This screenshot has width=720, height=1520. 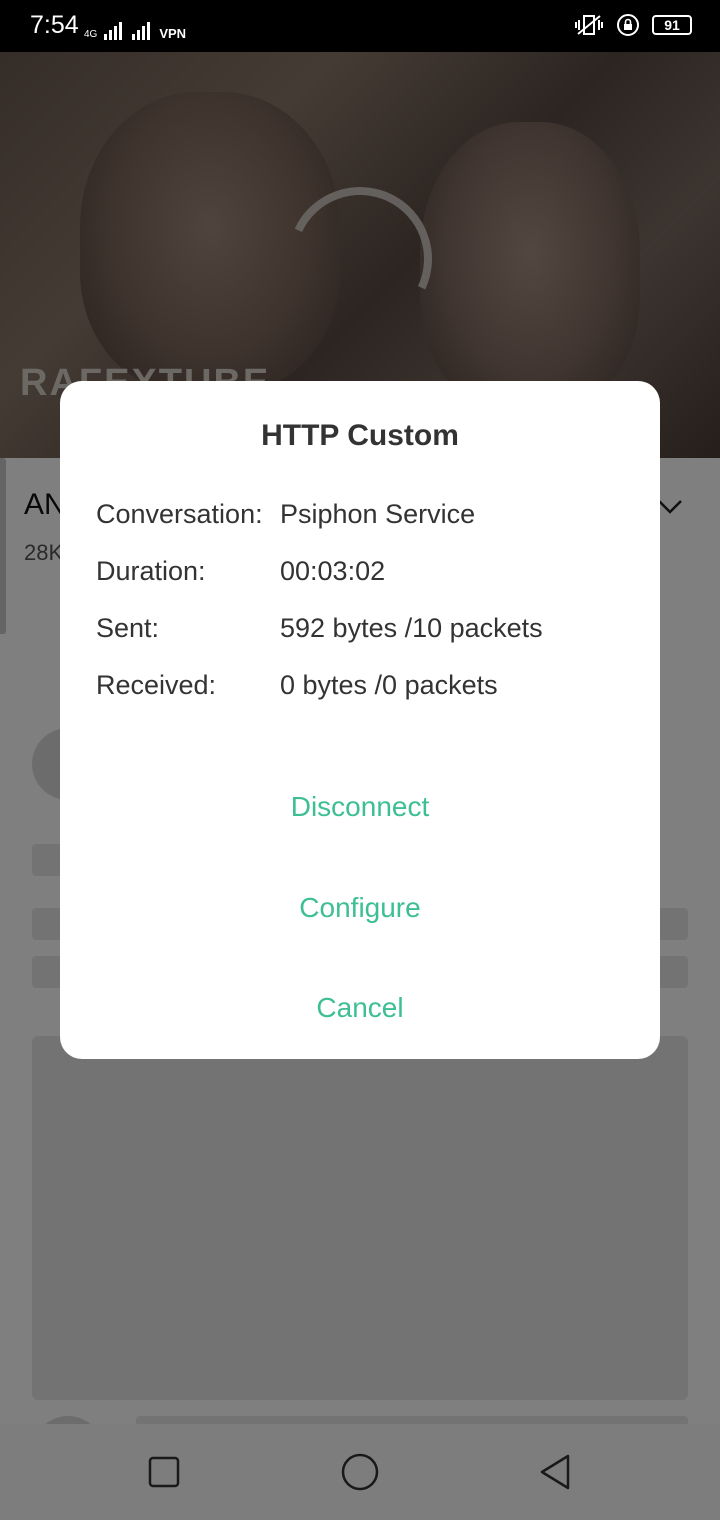 What do you see at coordinates (628, 25) in the screenshot?
I see `lock-rotation-icon` at bounding box center [628, 25].